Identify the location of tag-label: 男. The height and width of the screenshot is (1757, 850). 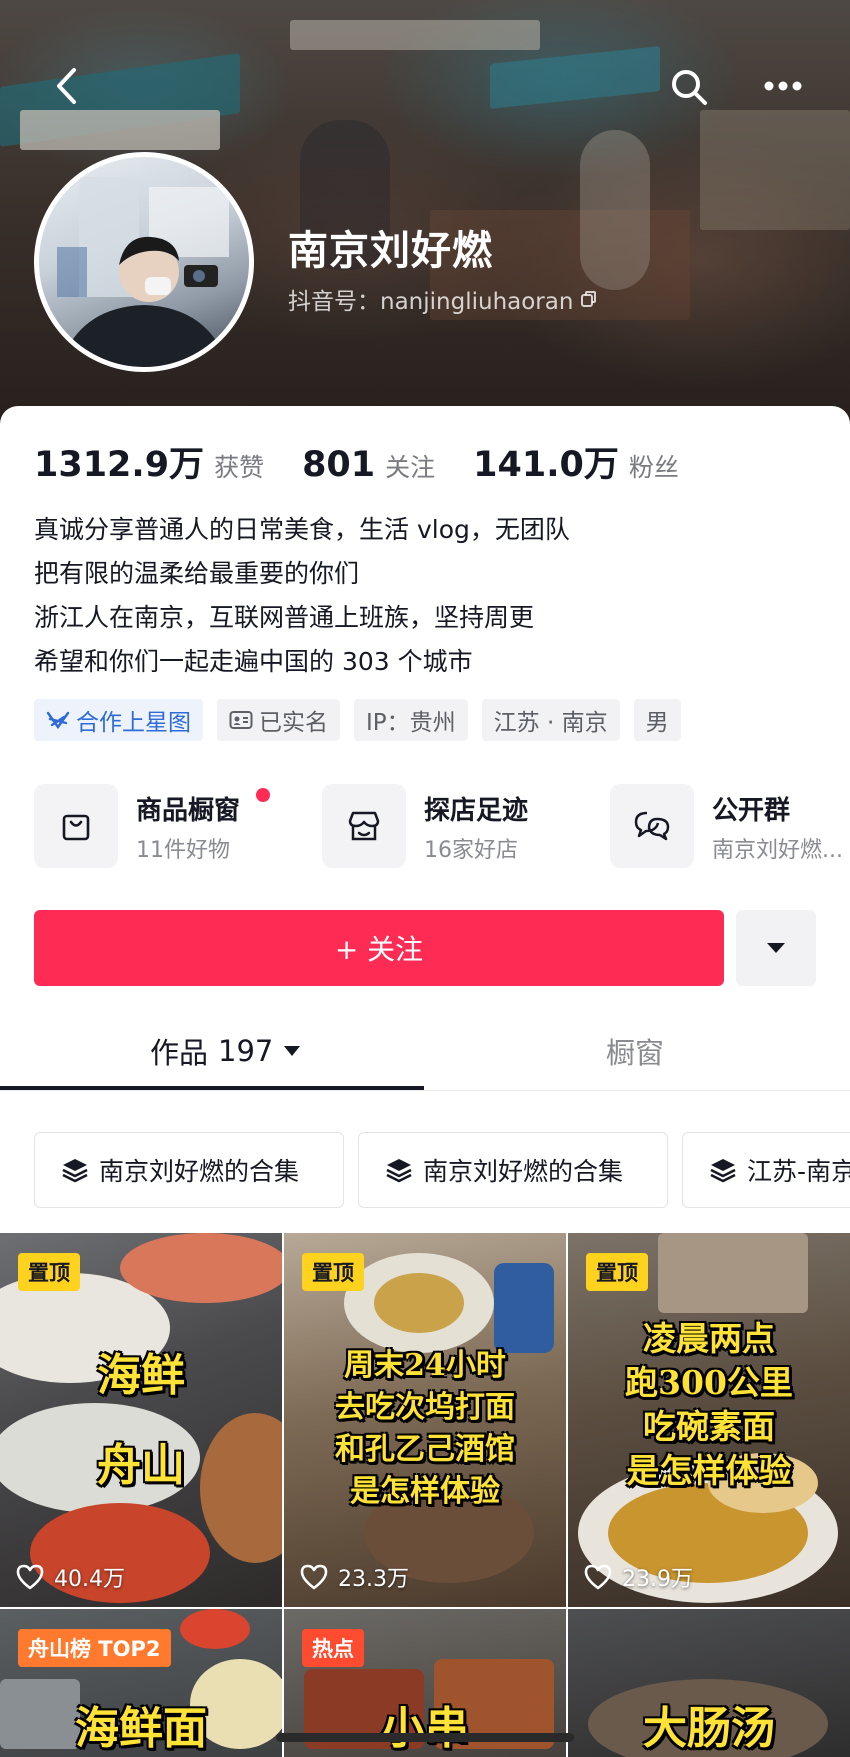
(657, 723).